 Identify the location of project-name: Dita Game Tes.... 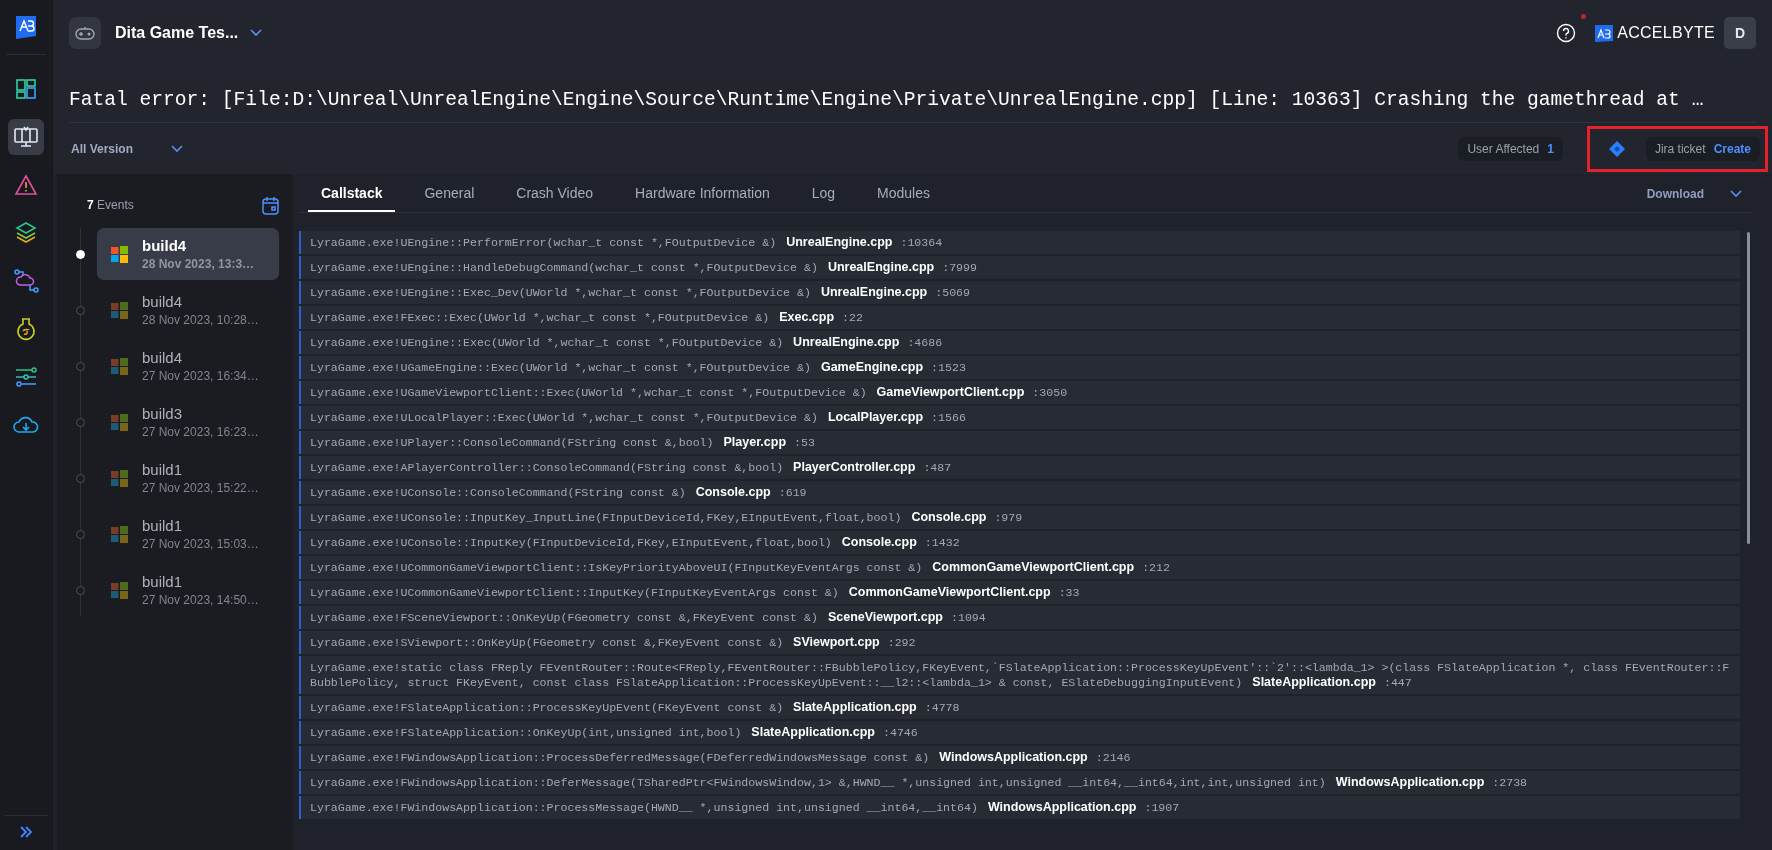
(177, 32).